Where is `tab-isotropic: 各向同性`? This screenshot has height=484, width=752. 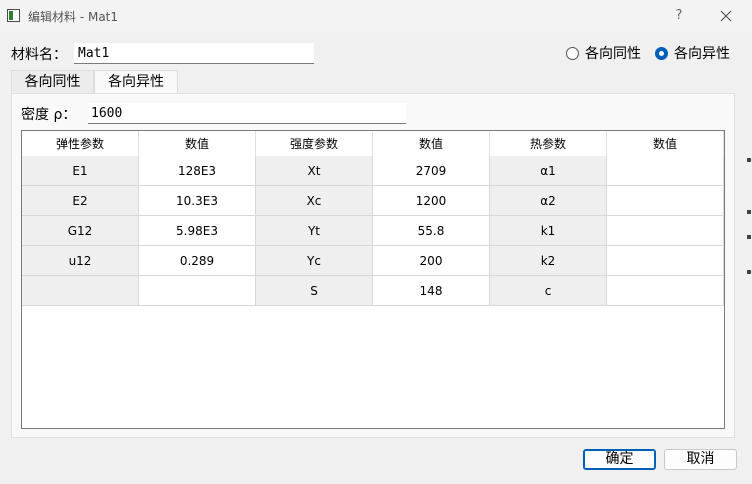
tab-isotropic: 各向同性 is located at coordinates (52, 81).